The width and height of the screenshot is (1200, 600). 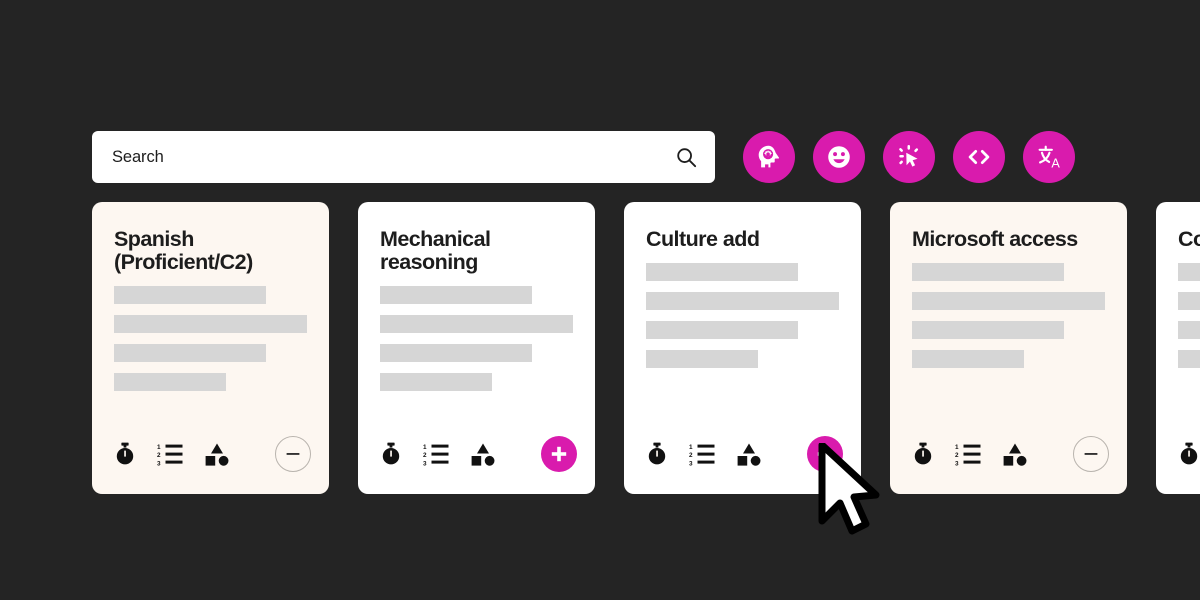 I want to click on assessment-card: Spanish (Proficient/C2) 1 2 3, so click(x=210, y=348).